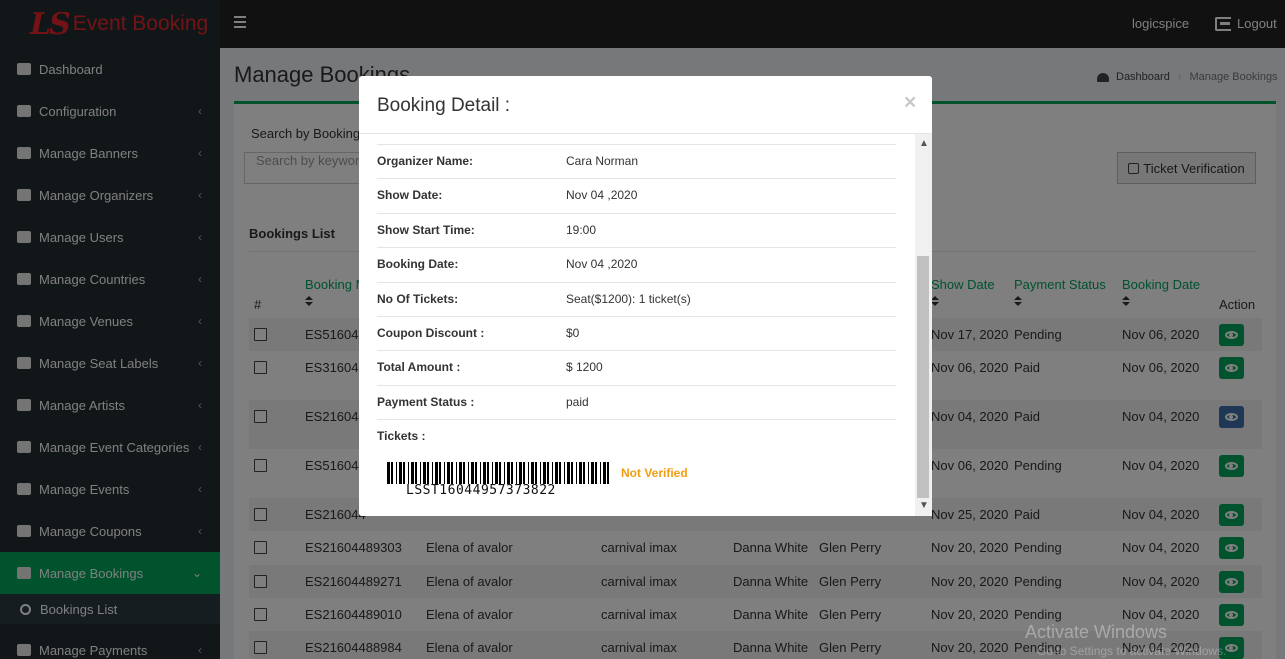 Image resolution: width=1285 pixels, height=659 pixels. I want to click on scroll-up-icon: ▲, so click(924, 143).